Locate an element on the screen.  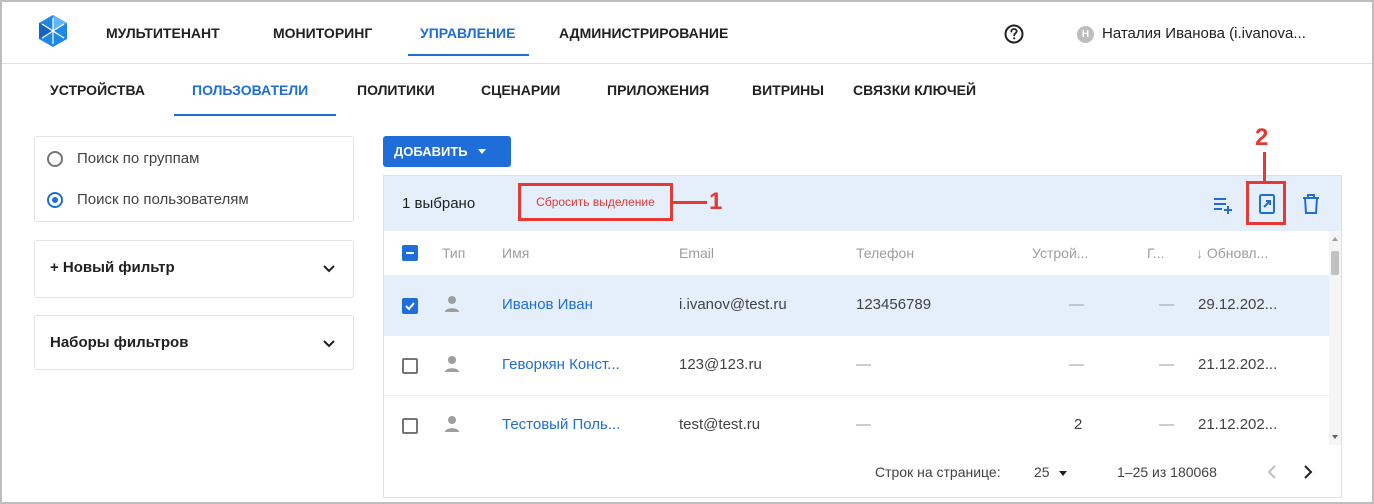
tab-keychains: СВЯЗКИ КЛЮЧЕЙ is located at coordinates (914, 90).